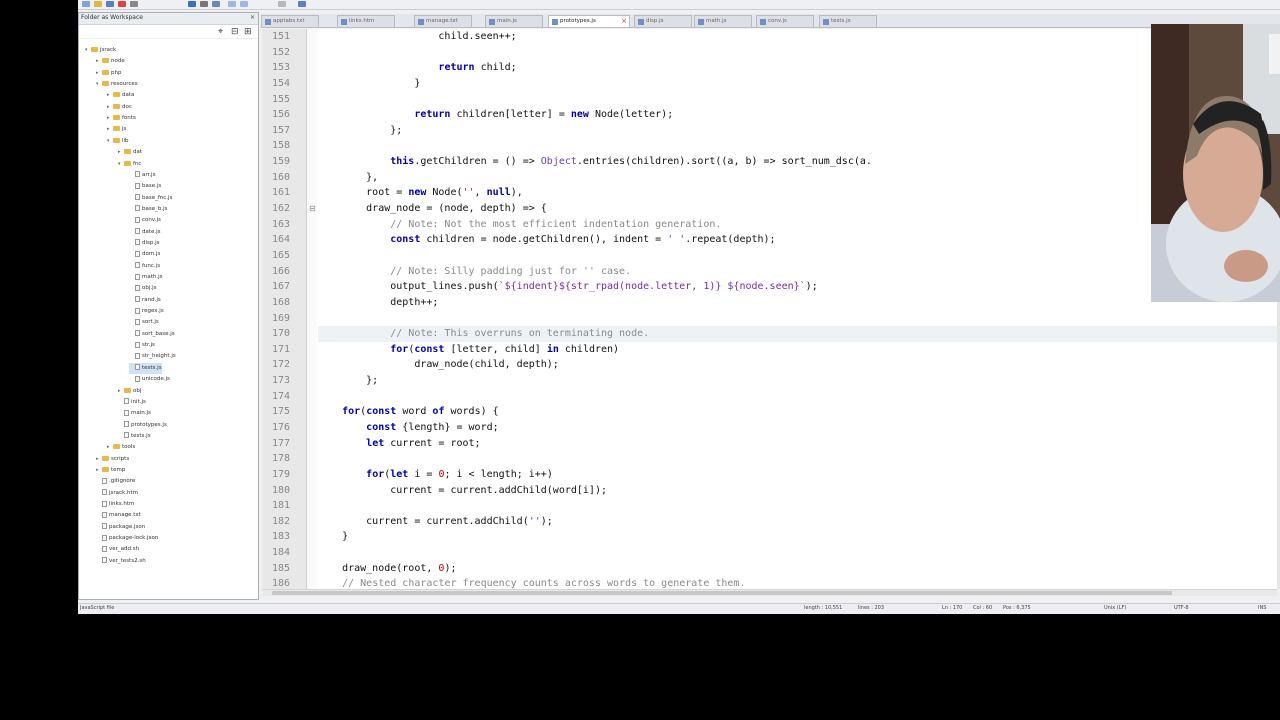 This screenshot has width=1280, height=720. I want to click on tree-item: init.js, so click(132, 402).